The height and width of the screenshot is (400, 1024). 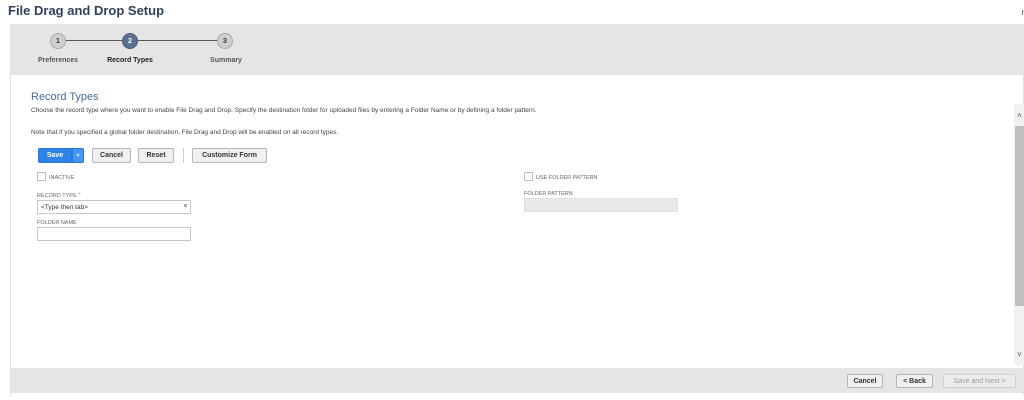 I want to click on cancel-button: Cancel, so click(x=111, y=155).